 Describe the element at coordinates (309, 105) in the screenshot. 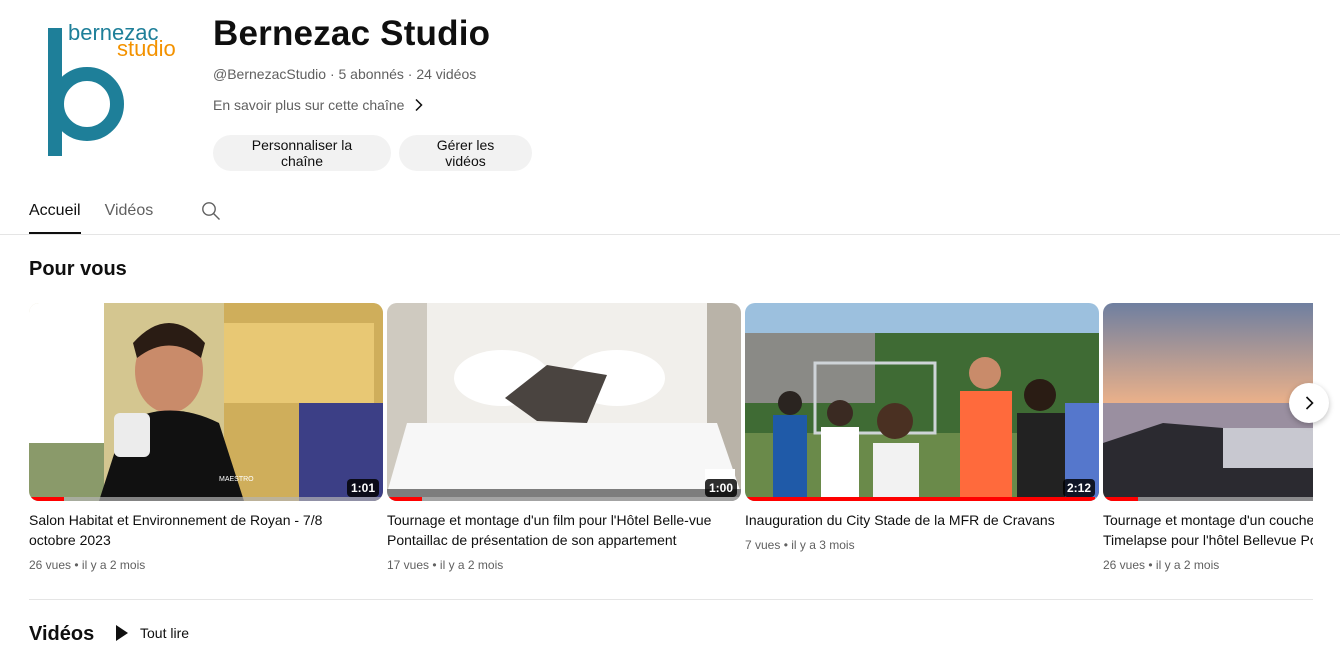

I see `about-channel-label: En savoir plus sur cette chaîne` at that location.